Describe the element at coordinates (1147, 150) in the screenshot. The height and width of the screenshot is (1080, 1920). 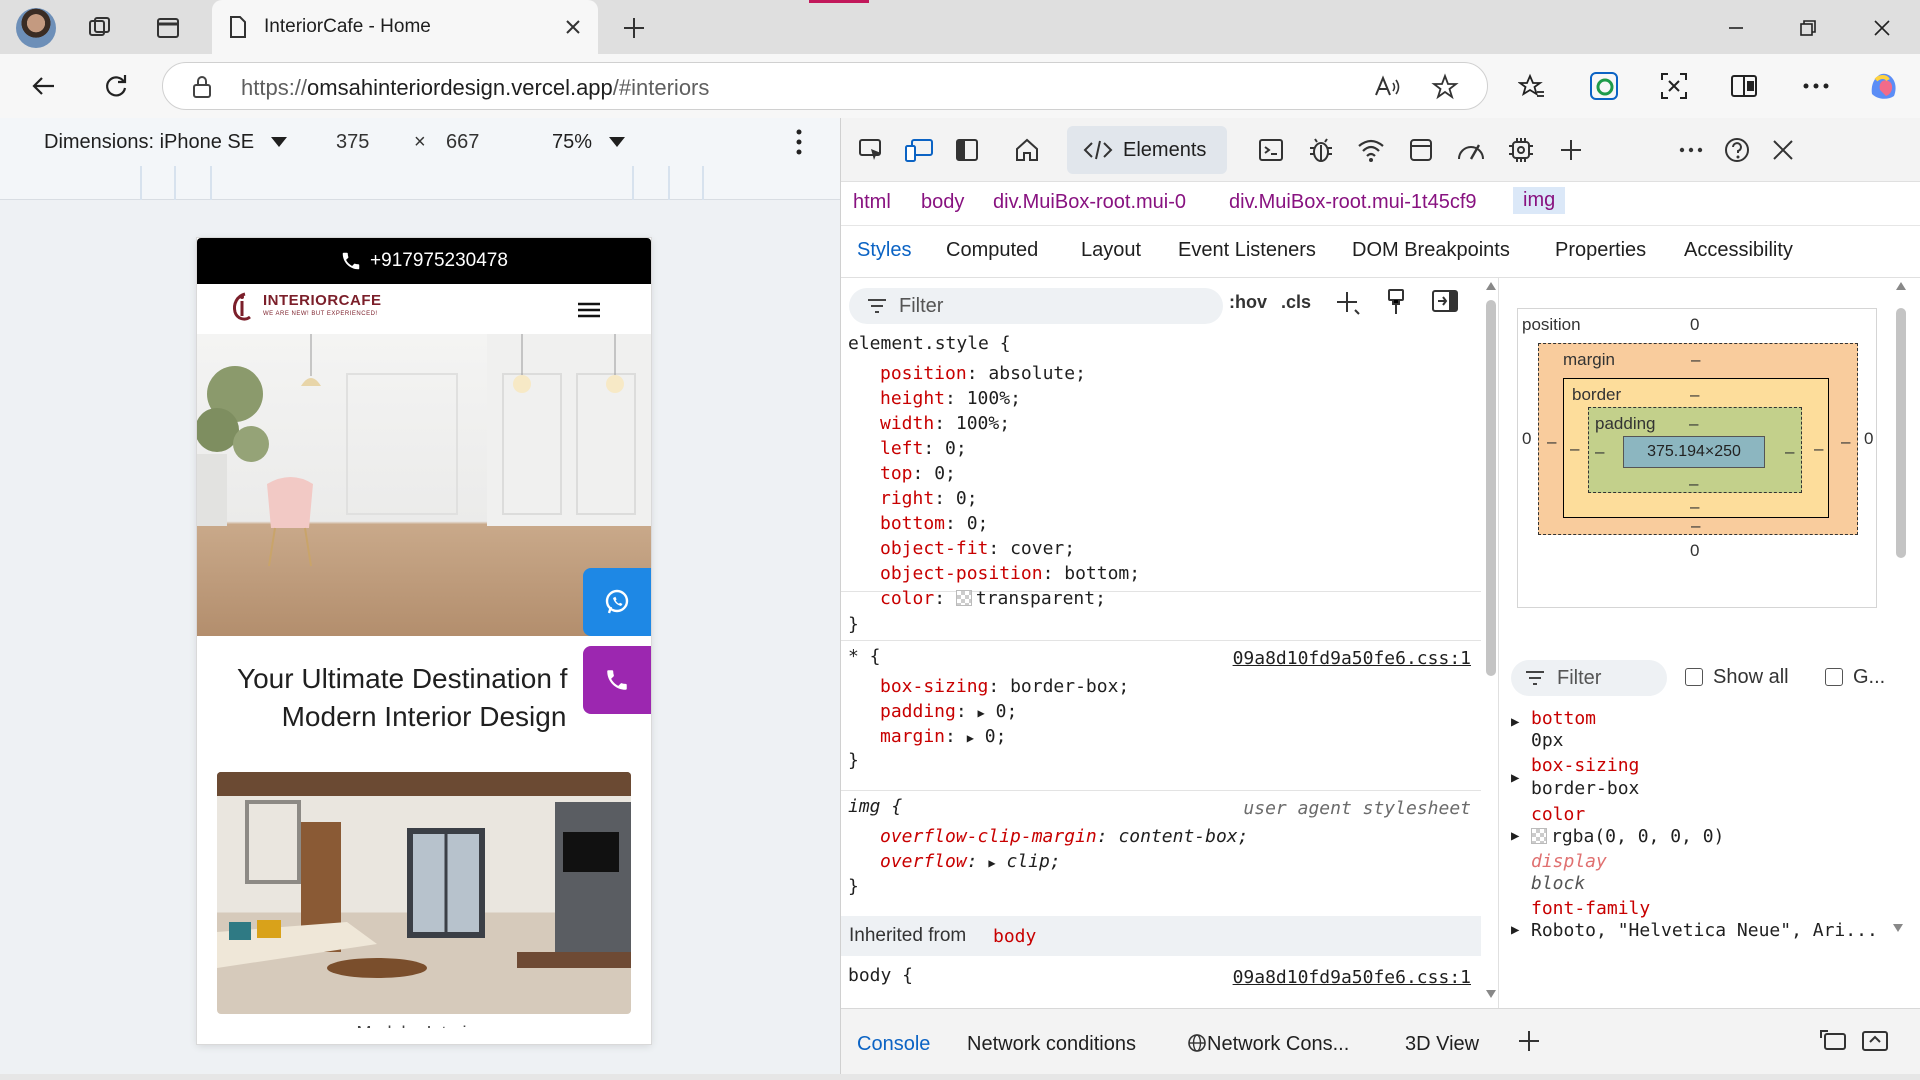
I see `tab-elements: Elements` at that location.